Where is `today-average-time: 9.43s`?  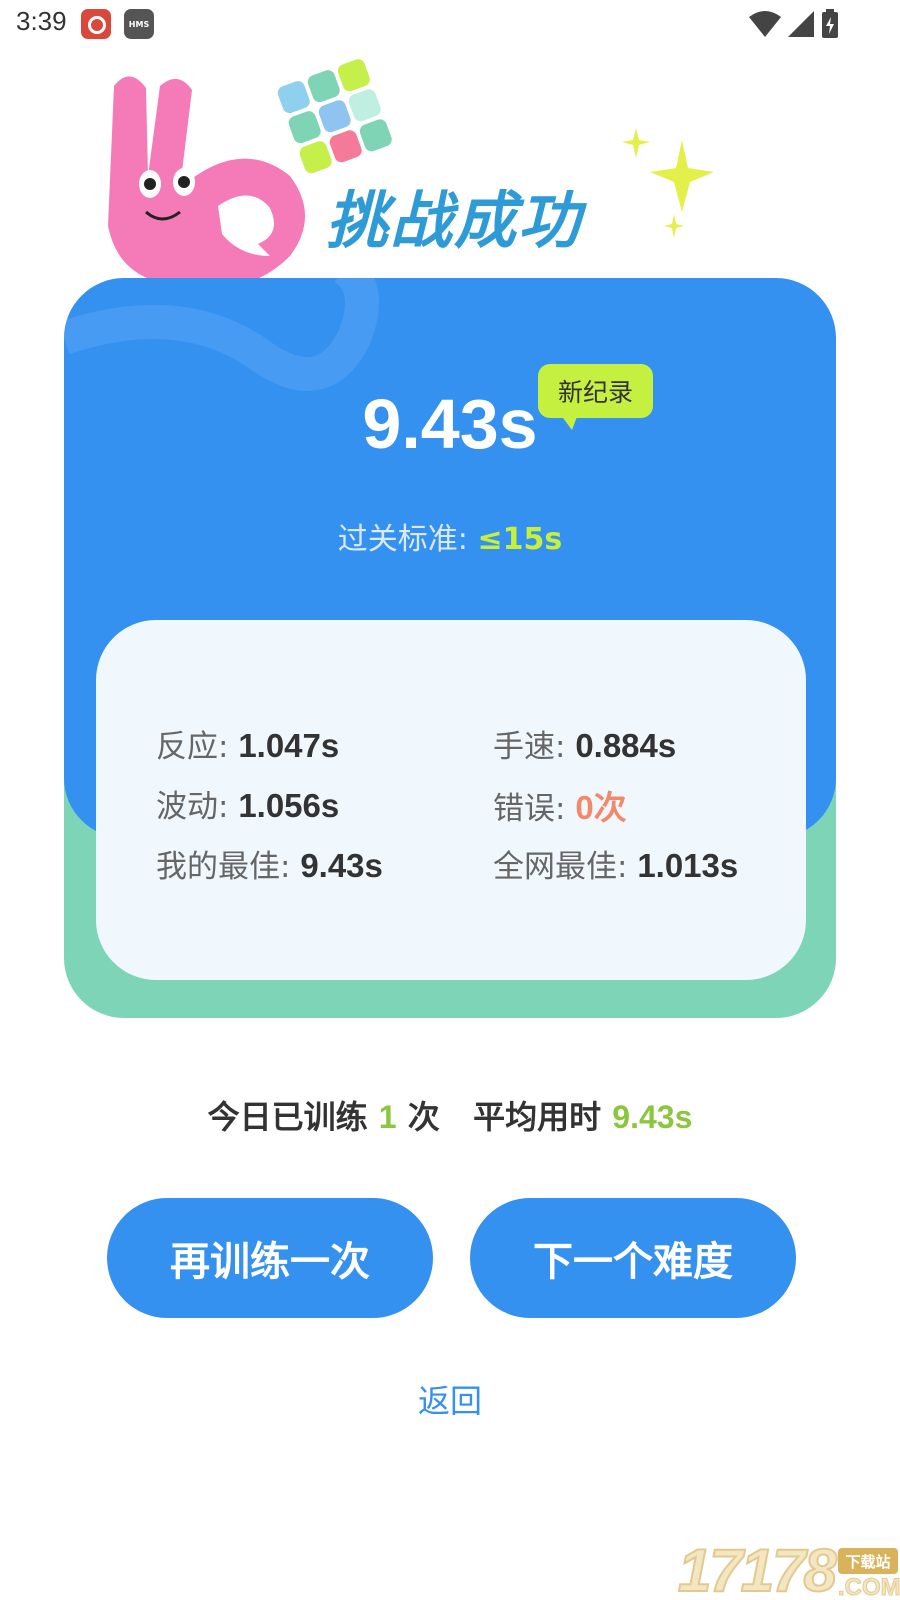
today-average-time: 9.43s is located at coordinates (652, 1117).